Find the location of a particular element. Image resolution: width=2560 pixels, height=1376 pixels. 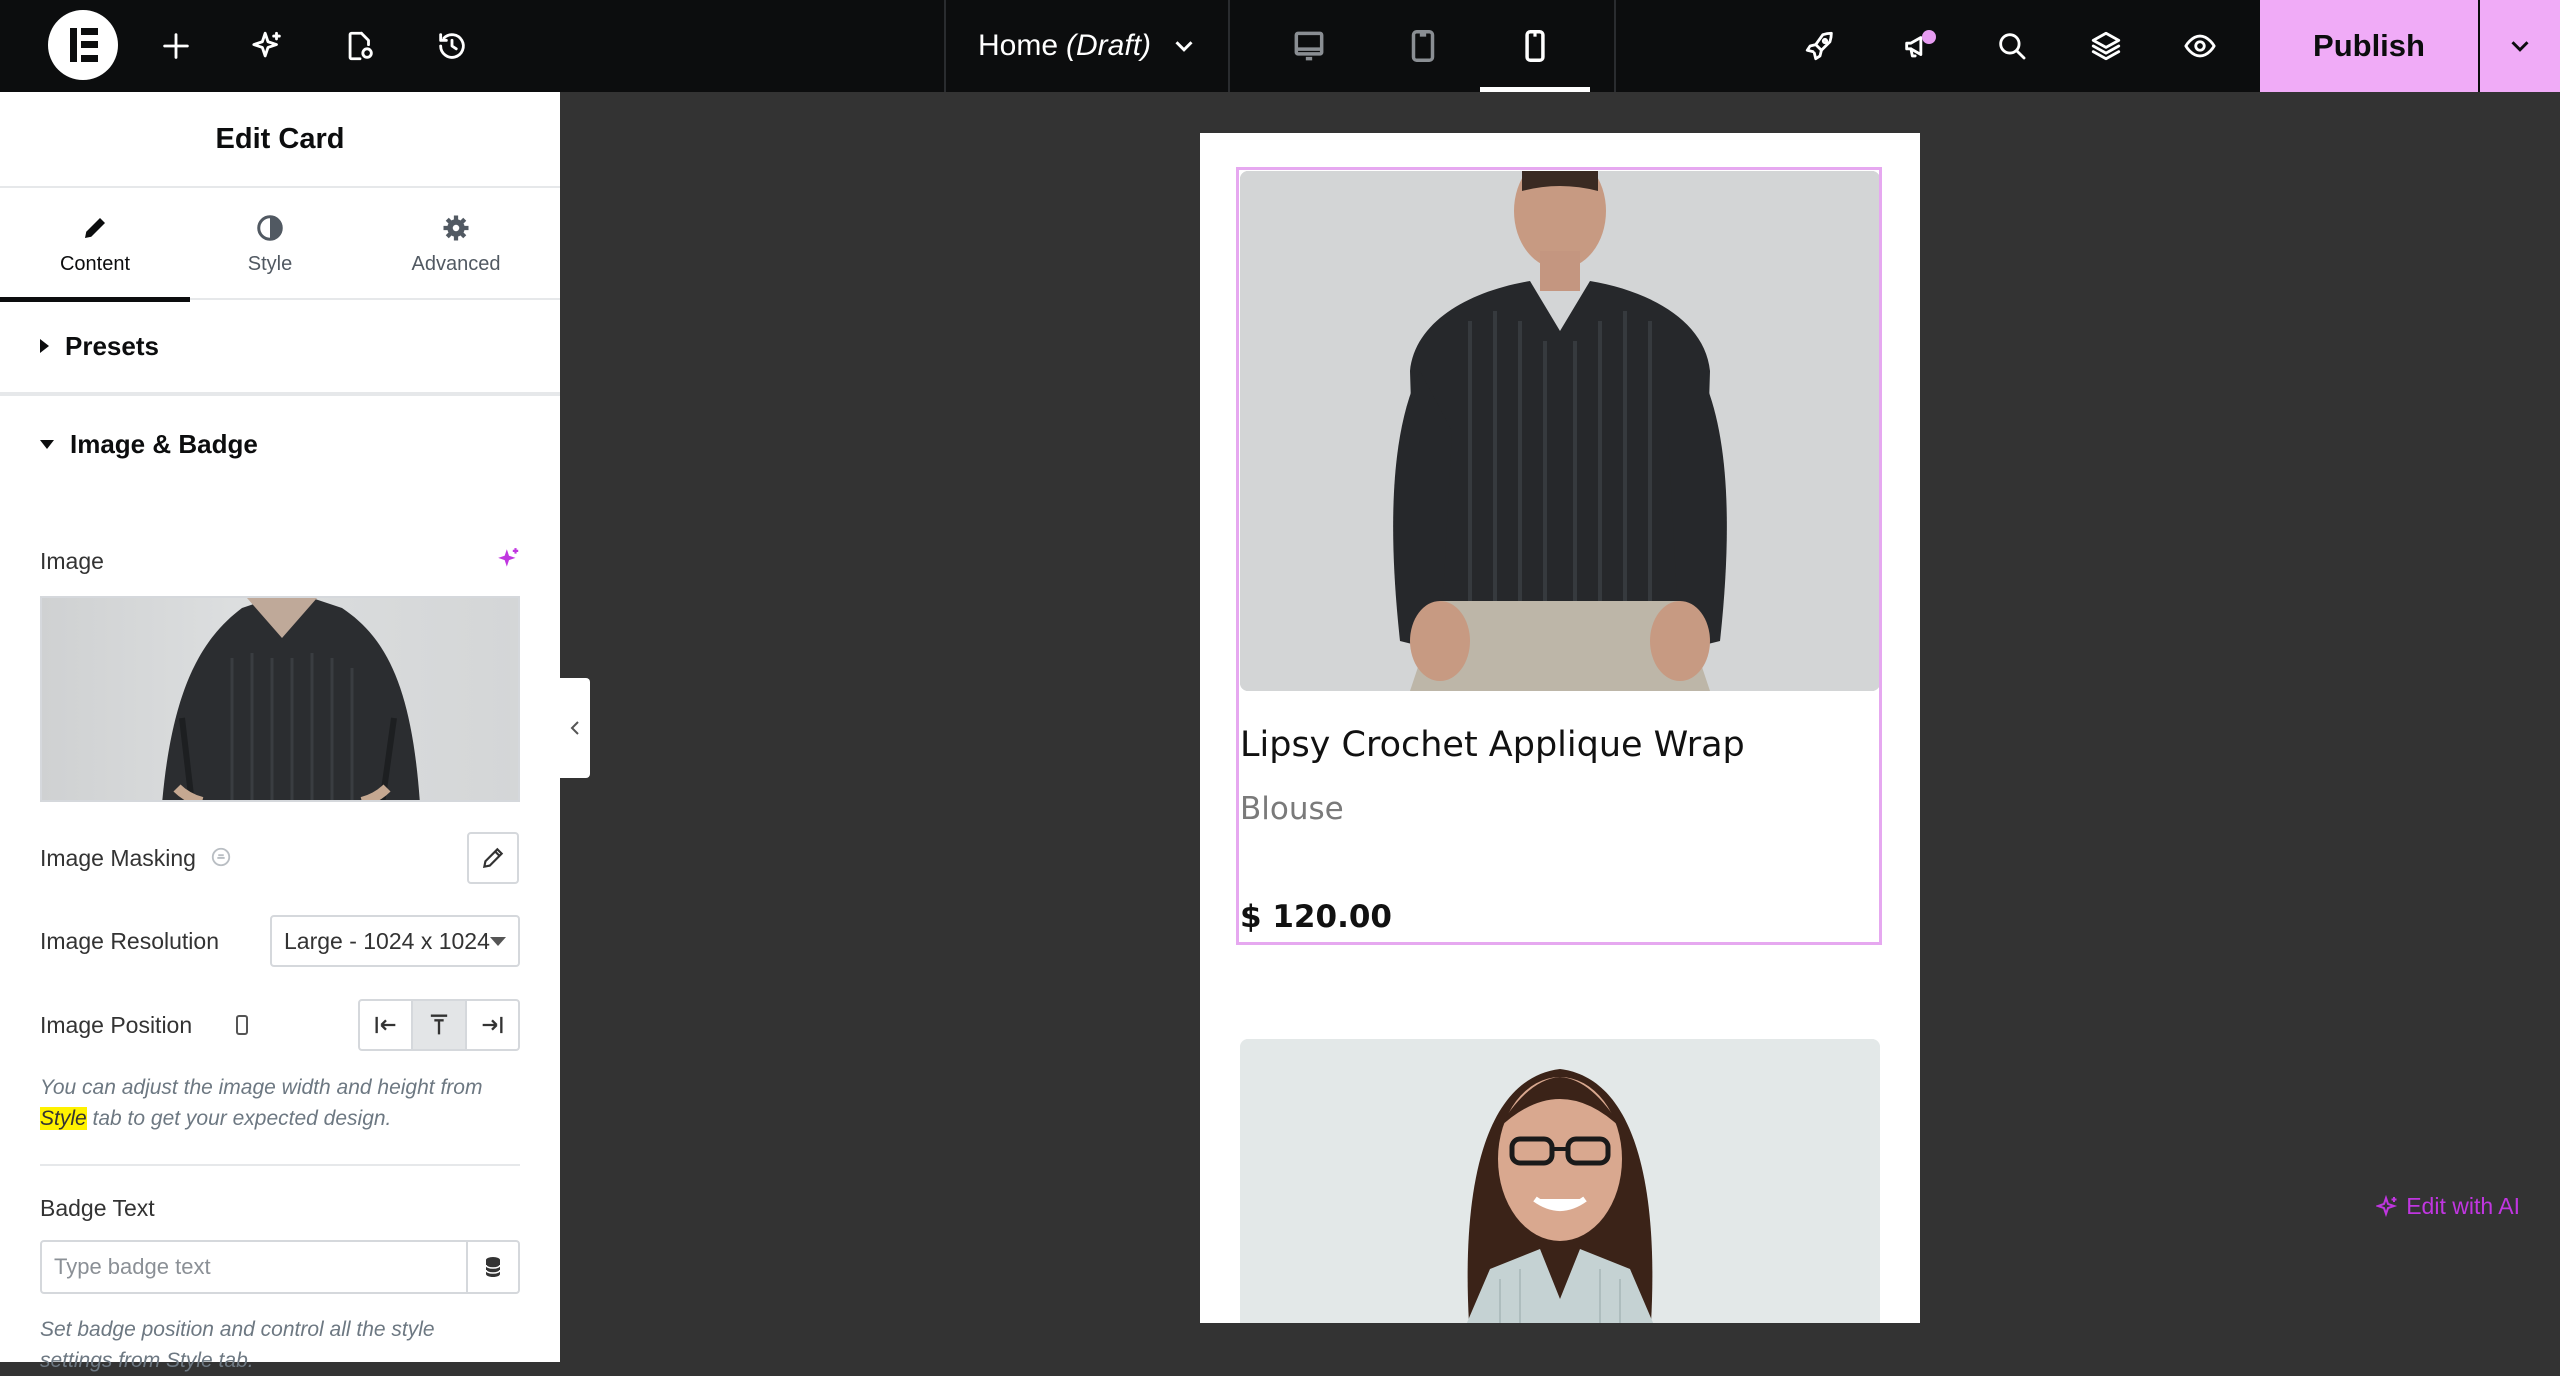

tablet-view-button is located at coordinates (1423, 46).